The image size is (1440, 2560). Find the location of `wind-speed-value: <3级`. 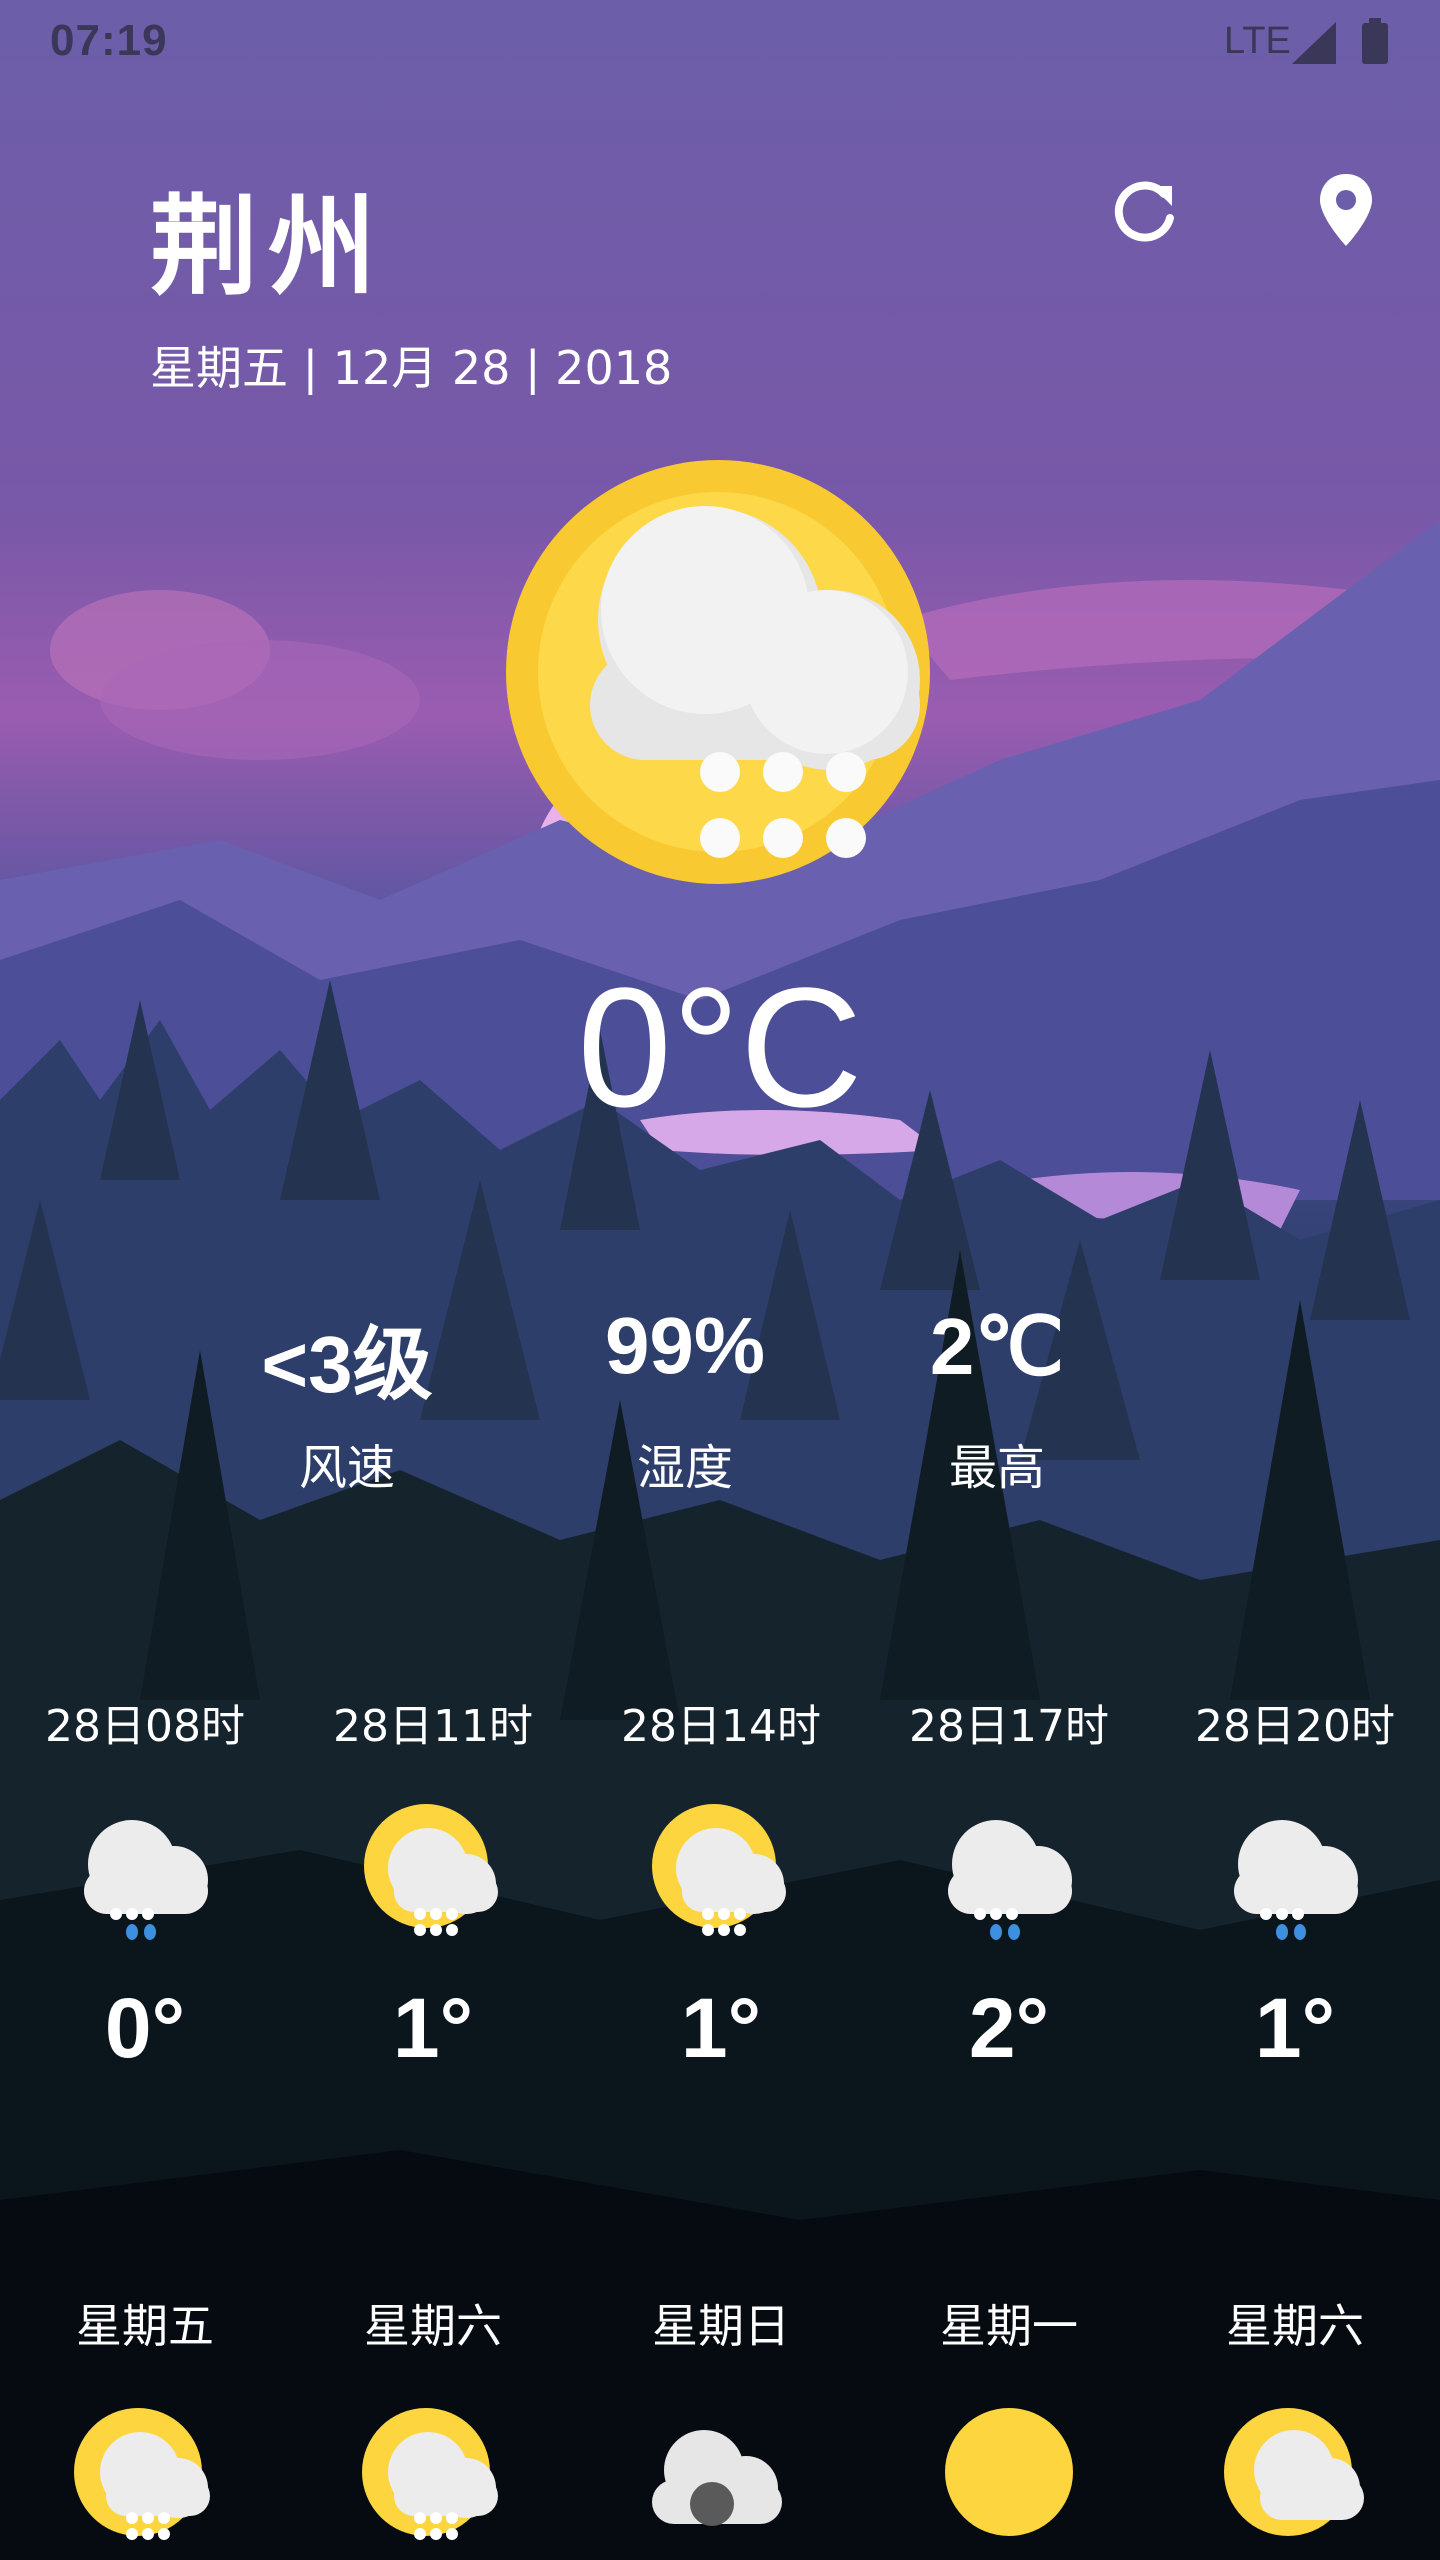

wind-speed-value: <3级 is located at coordinates (347, 1364).